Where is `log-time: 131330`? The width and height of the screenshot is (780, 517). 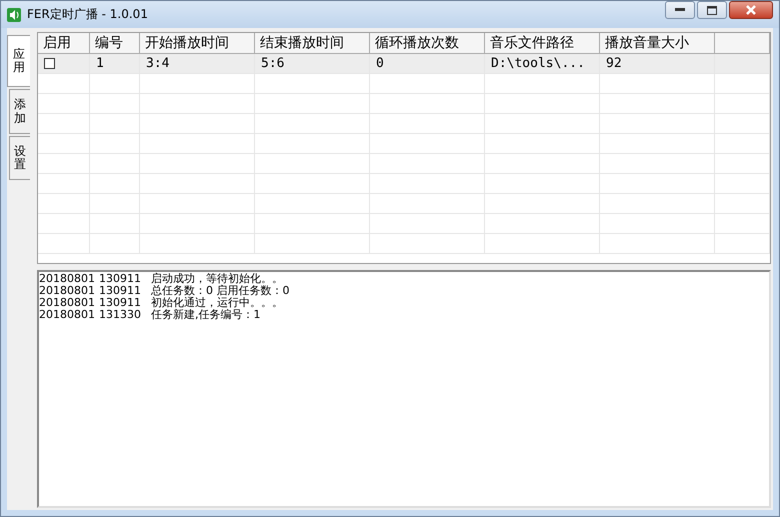
log-time: 131330 is located at coordinates (120, 315).